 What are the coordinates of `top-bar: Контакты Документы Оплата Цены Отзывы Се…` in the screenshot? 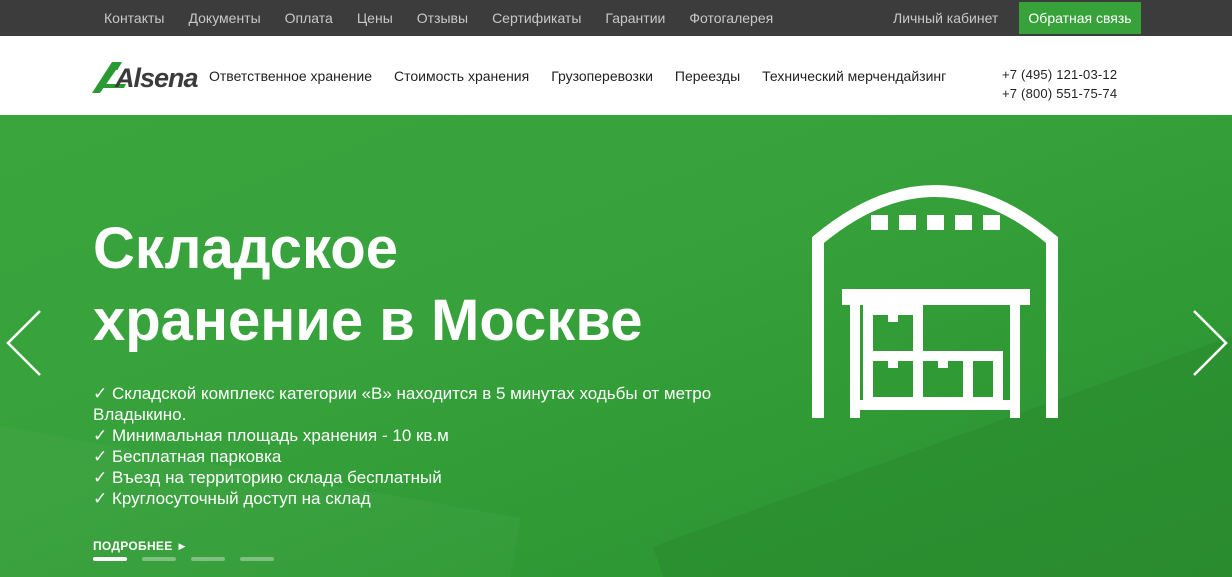 It's located at (616, 18).